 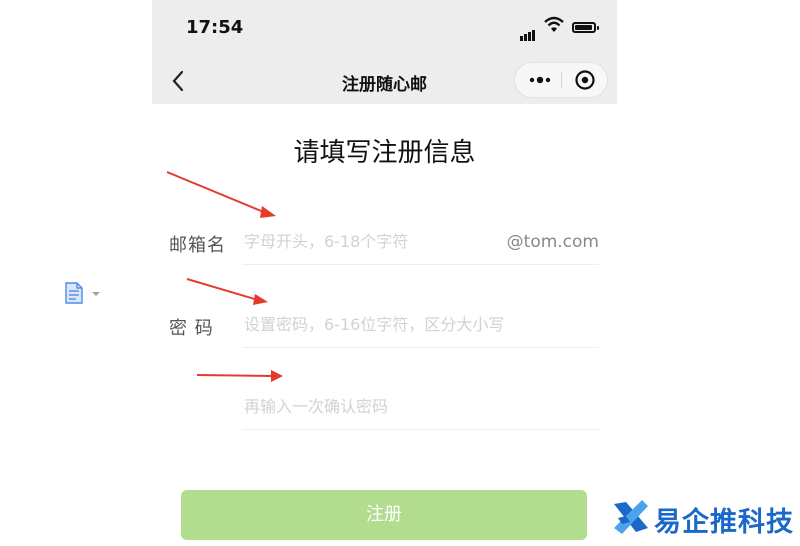 What do you see at coordinates (224, 276) in the screenshot?
I see `annotation-arrows` at bounding box center [224, 276].